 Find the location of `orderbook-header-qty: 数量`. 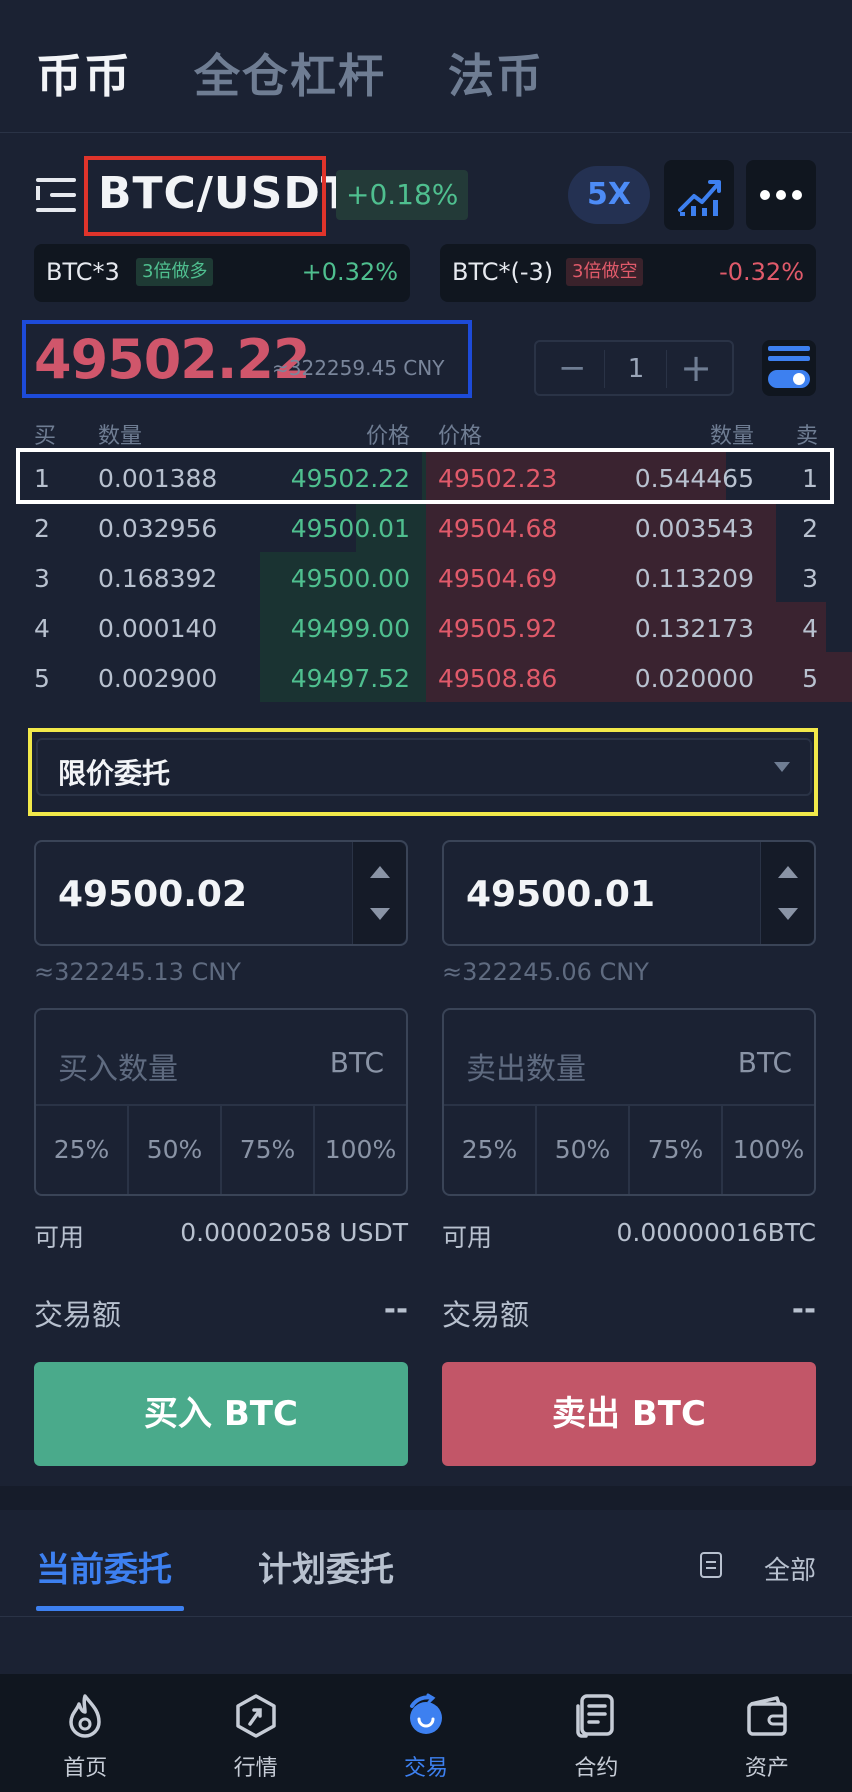

orderbook-header-qty: 数量 is located at coordinates (120, 436).